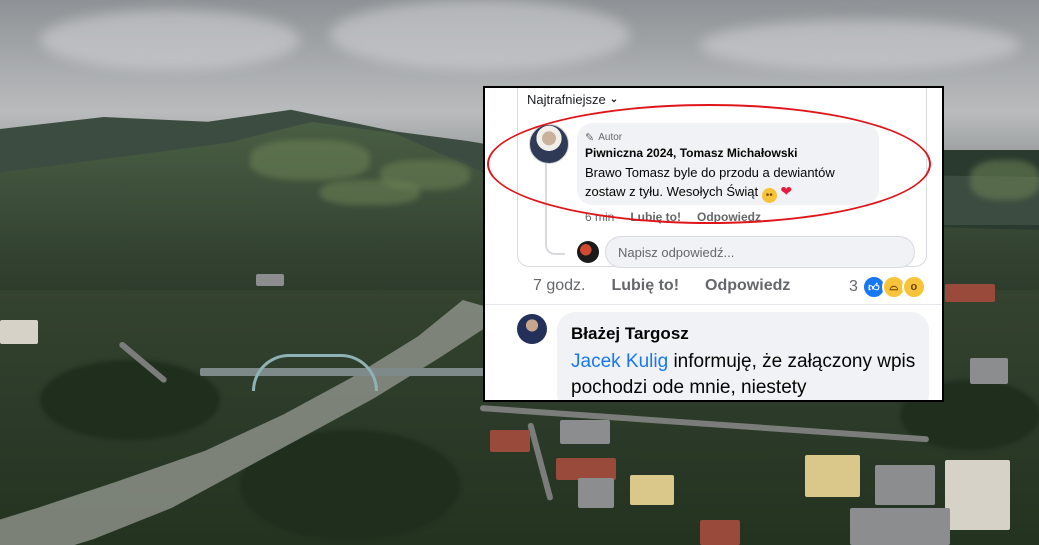  I want to click on reply-button: Odpowiedz, so click(747, 286).